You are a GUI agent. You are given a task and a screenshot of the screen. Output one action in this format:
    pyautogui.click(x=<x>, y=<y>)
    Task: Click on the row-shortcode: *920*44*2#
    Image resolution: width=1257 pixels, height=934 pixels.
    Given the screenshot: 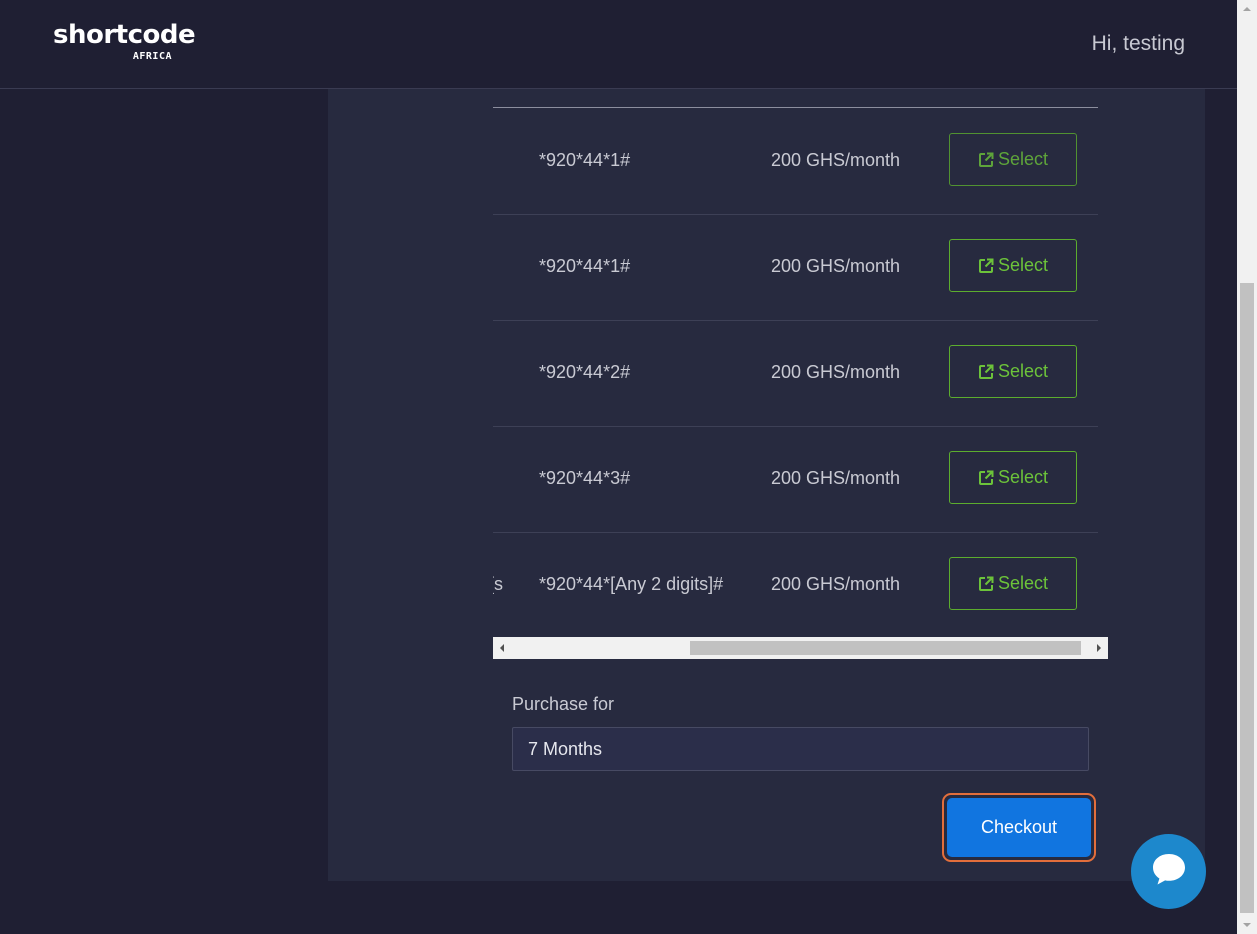 What is the action you would take?
    pyautogui.click(x=585, y=372)
    